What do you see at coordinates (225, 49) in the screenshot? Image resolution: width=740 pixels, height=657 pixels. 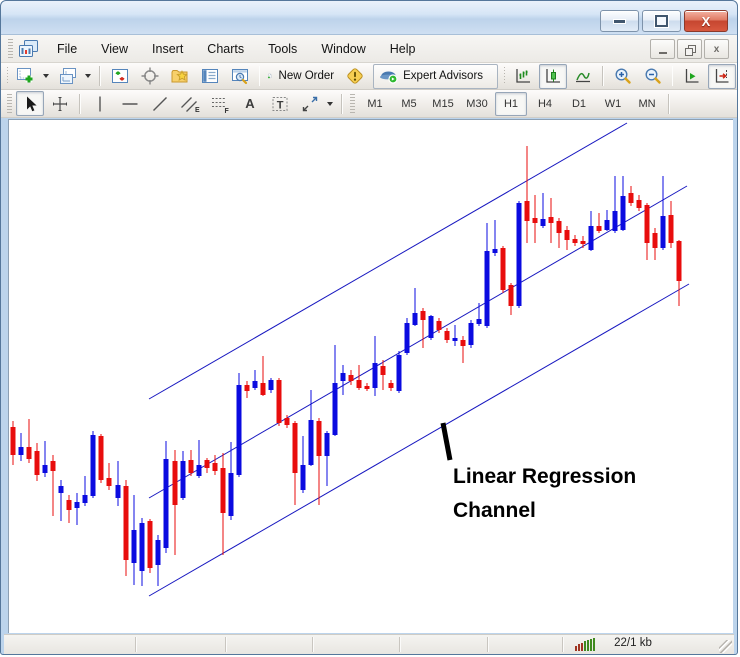 I see `menu-item-charts: Charts` at bounding box center [225, 49].